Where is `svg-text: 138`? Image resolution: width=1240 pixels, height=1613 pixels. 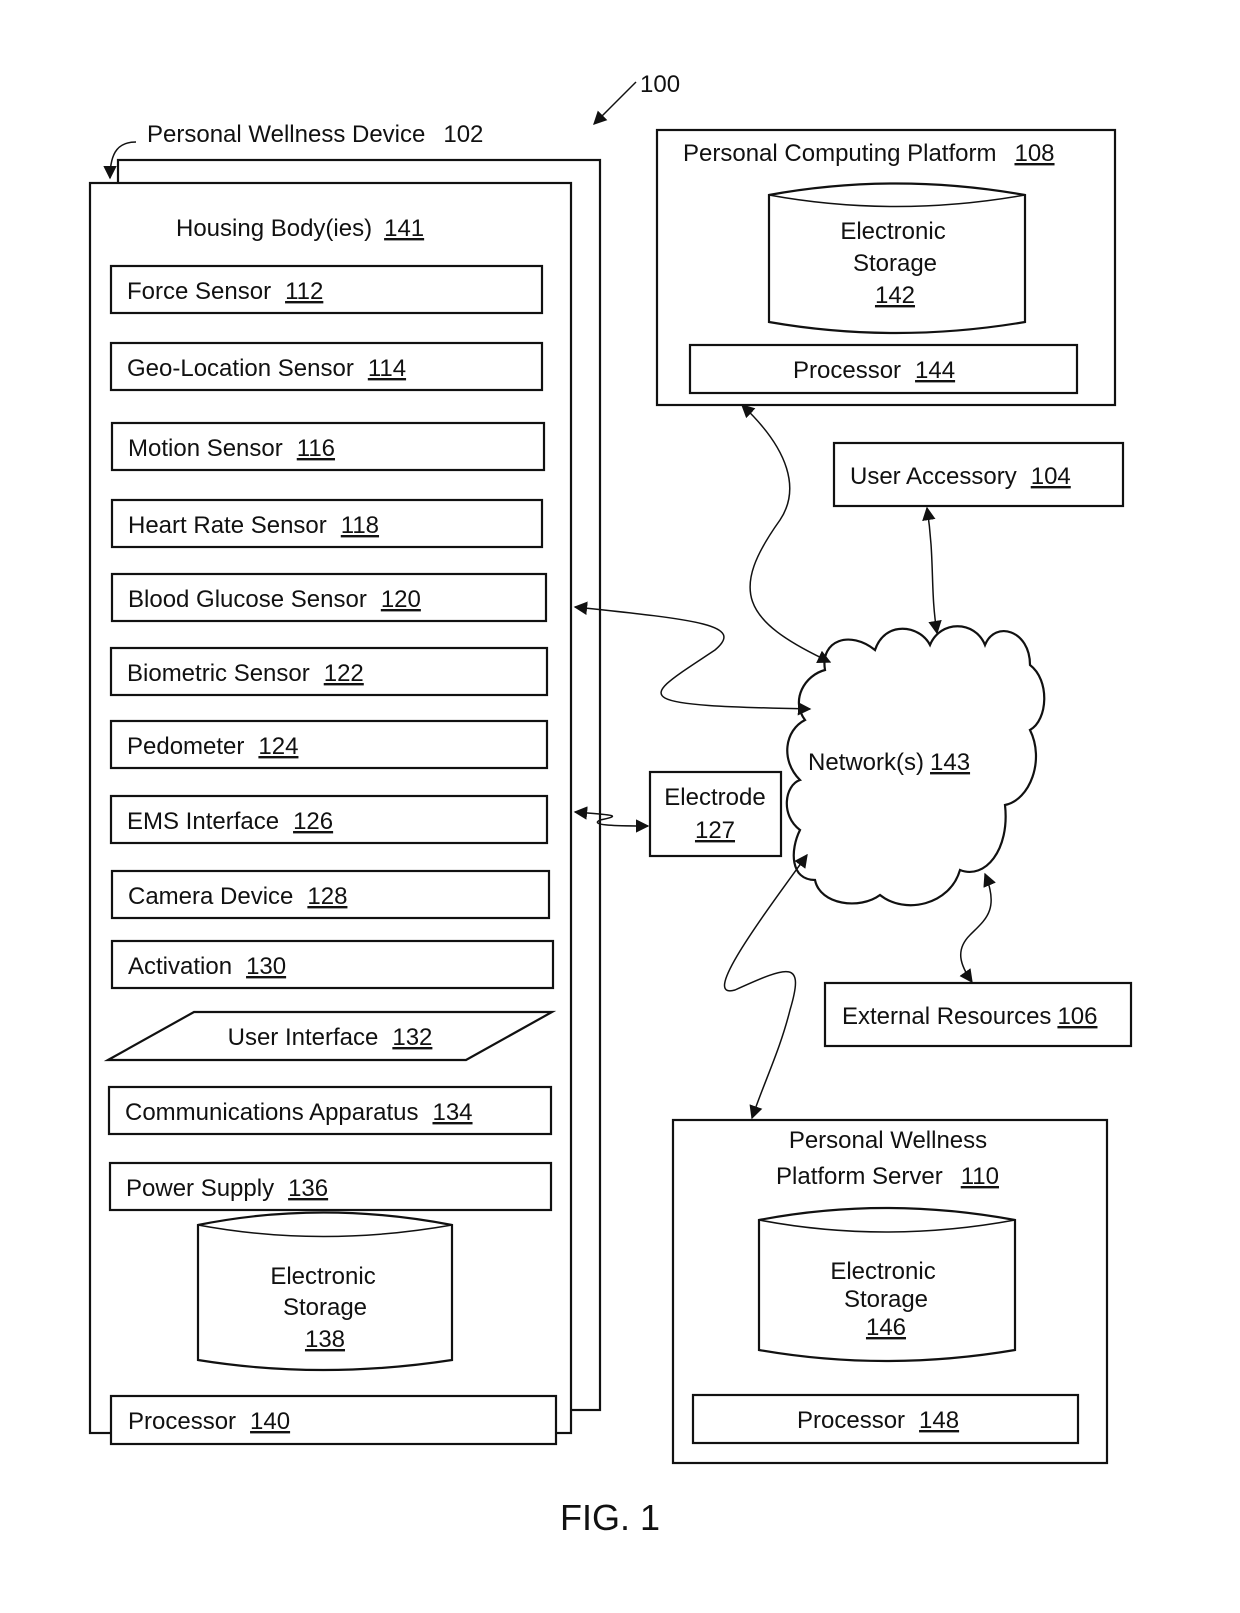 svg-text: 138 is located at coordinates (325, 1339).